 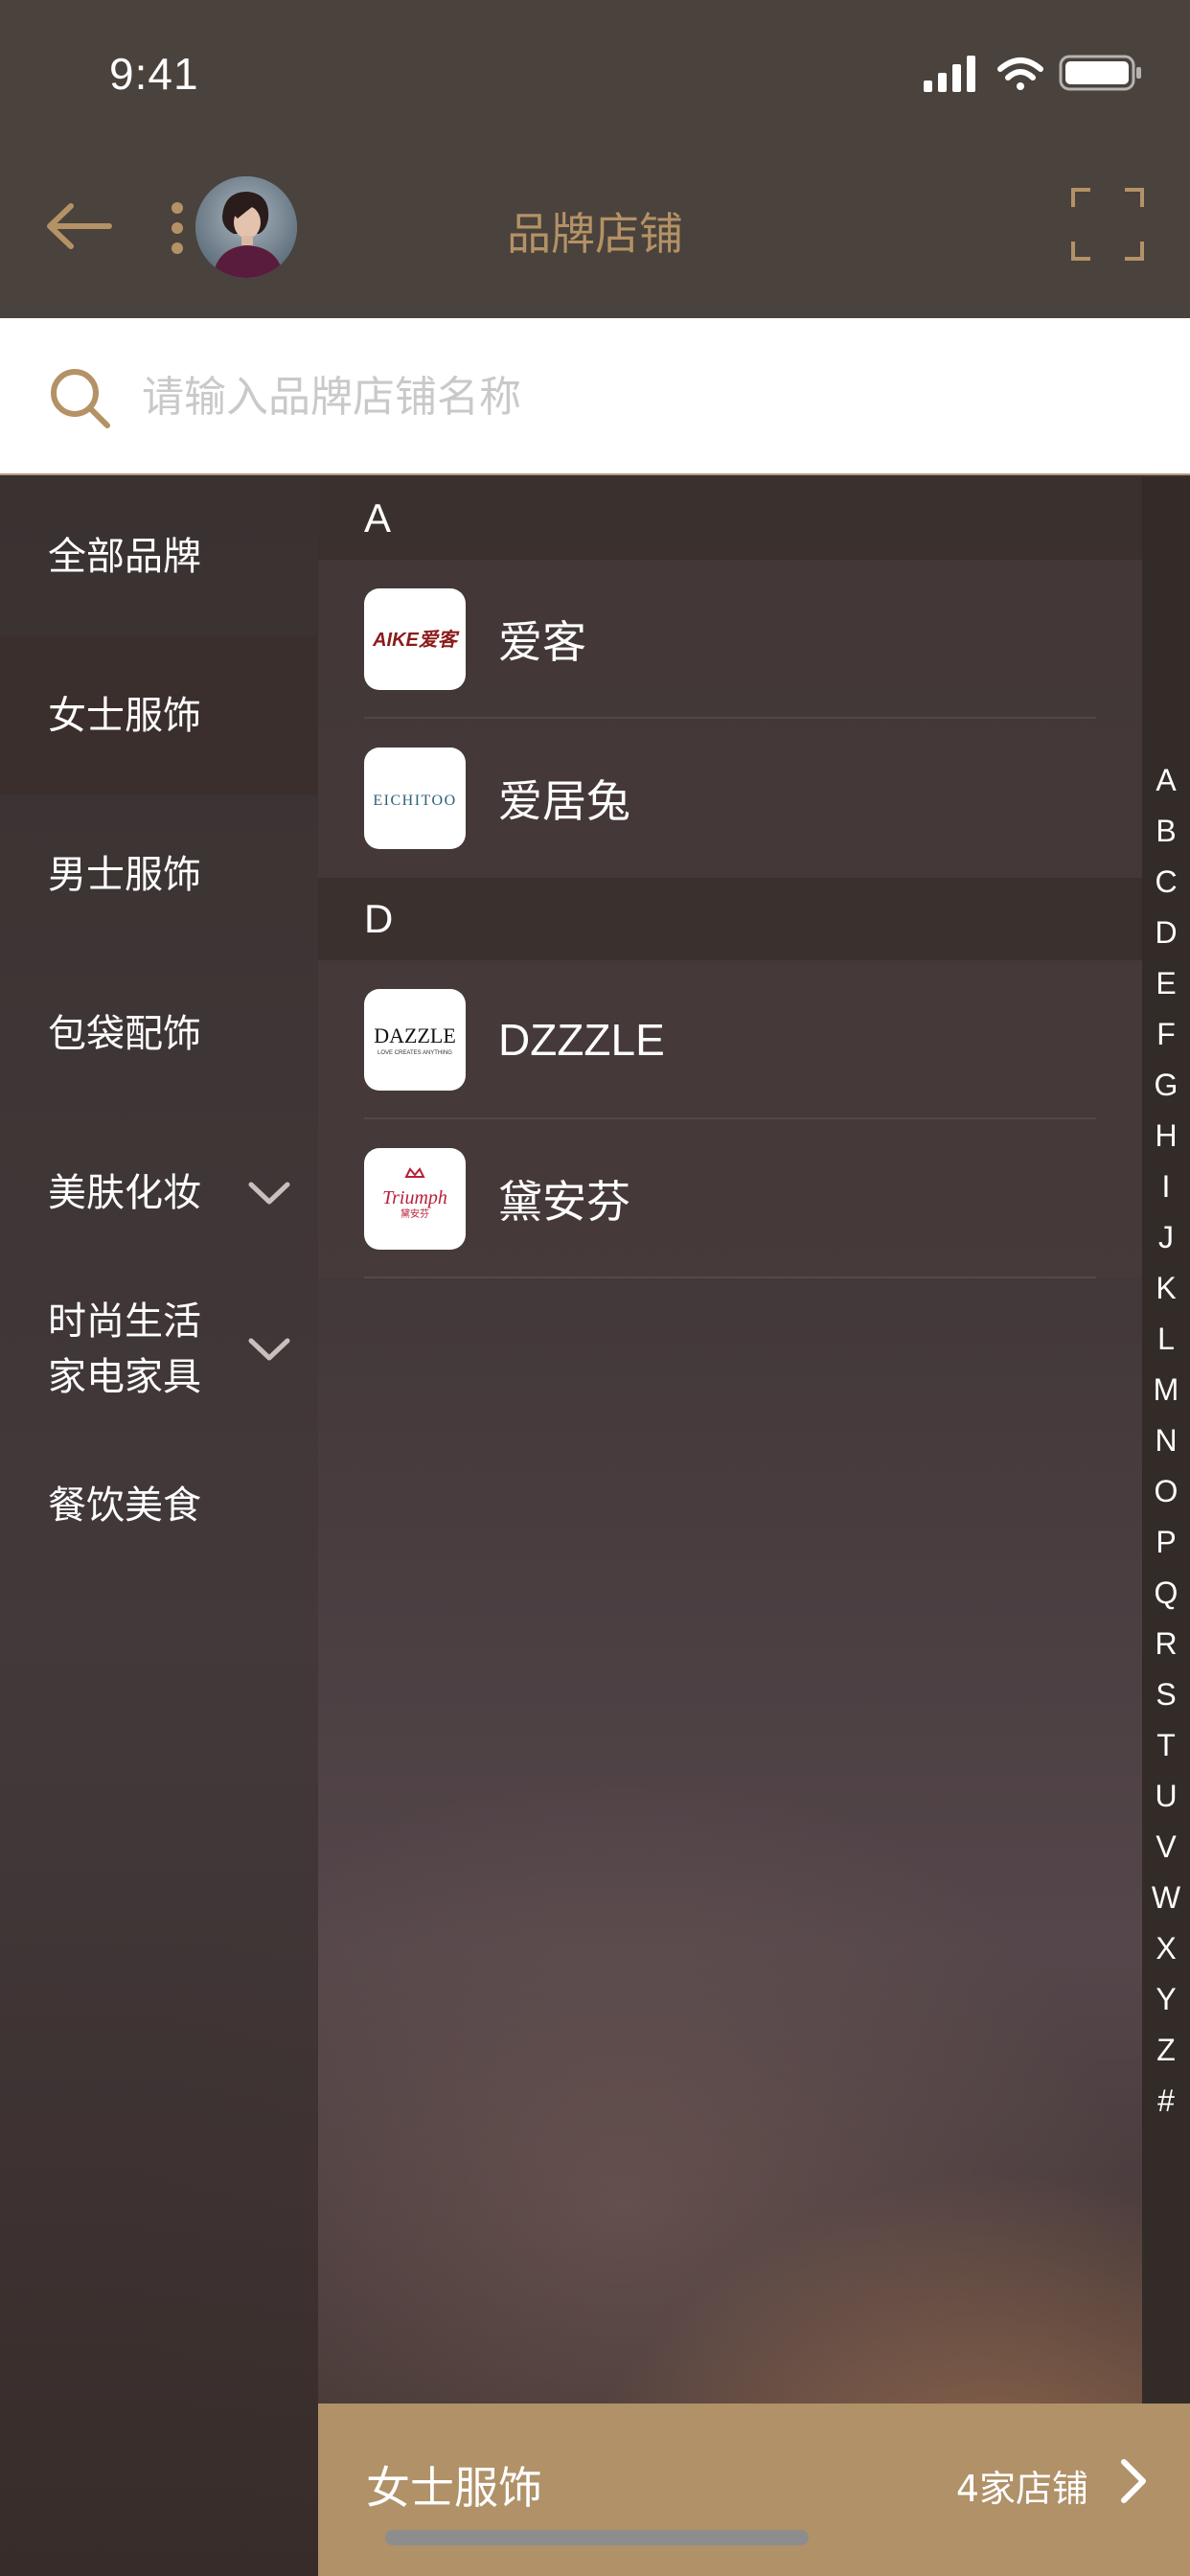 I want to click on brand-logo-text: AIKE爱客, so click(x=416, y=640).